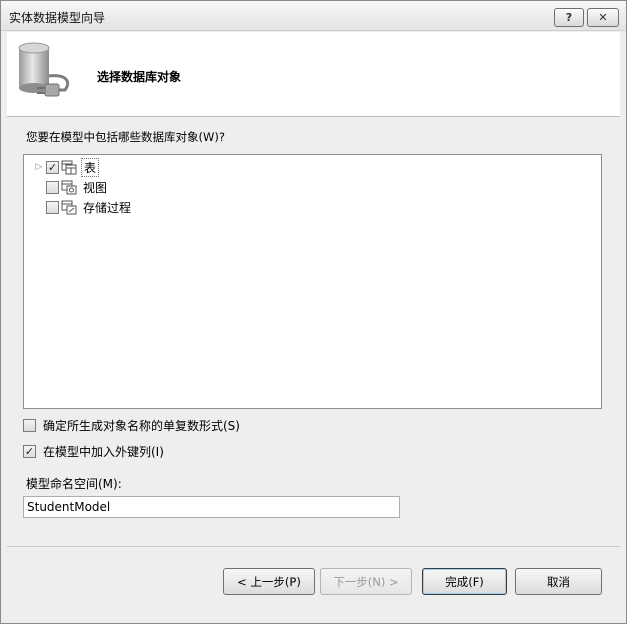 The width and height of the screenshot is (627, 624). I want to click on next-button: 下一步(N) >, so click(366, 581).